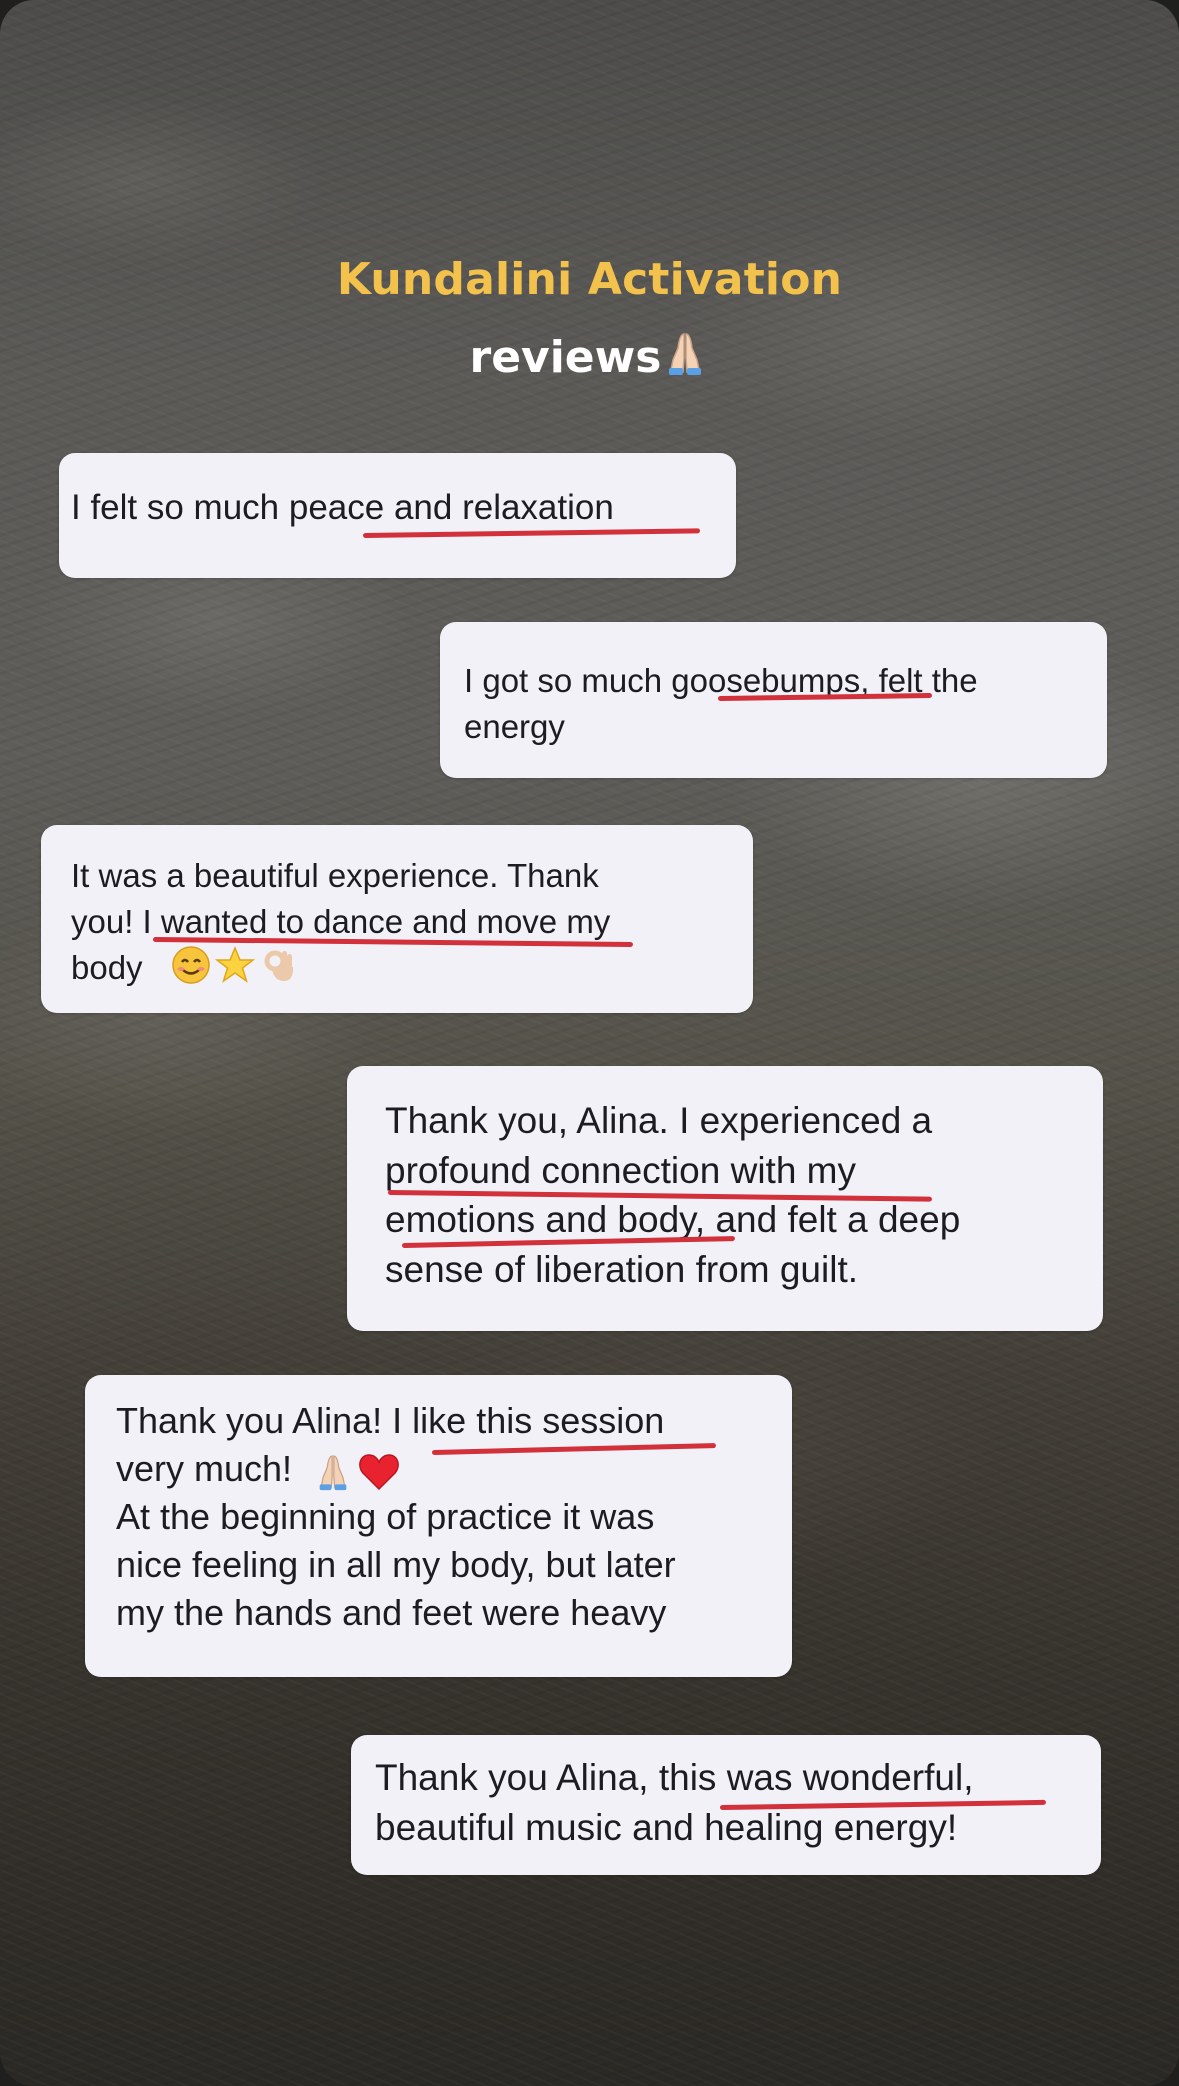  I want to click on smiling-face-icon, so click(191, 965).